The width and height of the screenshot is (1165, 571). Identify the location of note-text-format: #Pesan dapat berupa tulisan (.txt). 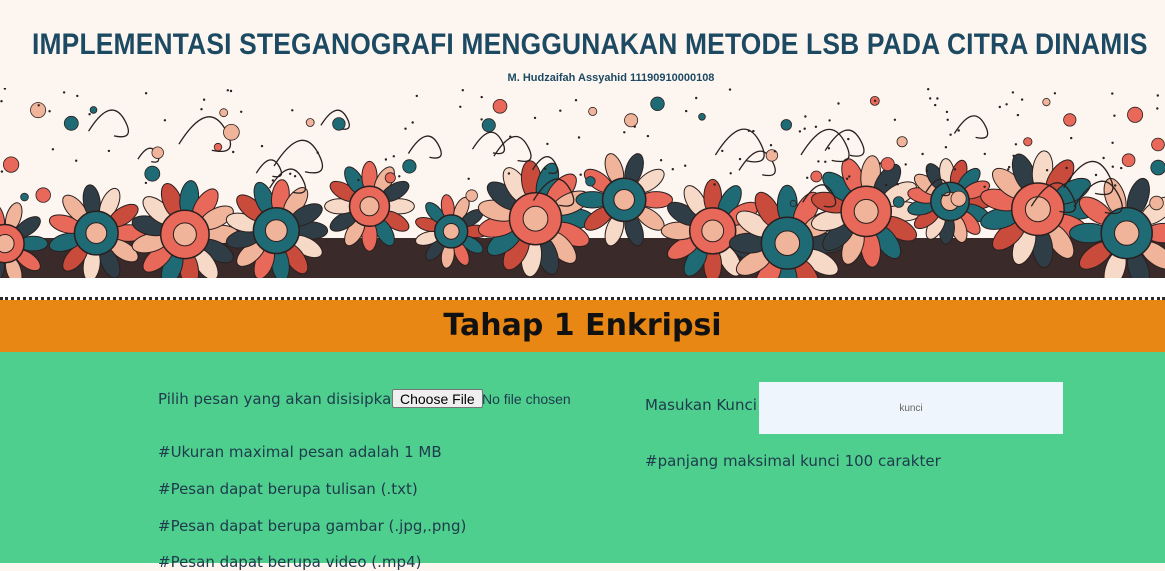
(288, 489).